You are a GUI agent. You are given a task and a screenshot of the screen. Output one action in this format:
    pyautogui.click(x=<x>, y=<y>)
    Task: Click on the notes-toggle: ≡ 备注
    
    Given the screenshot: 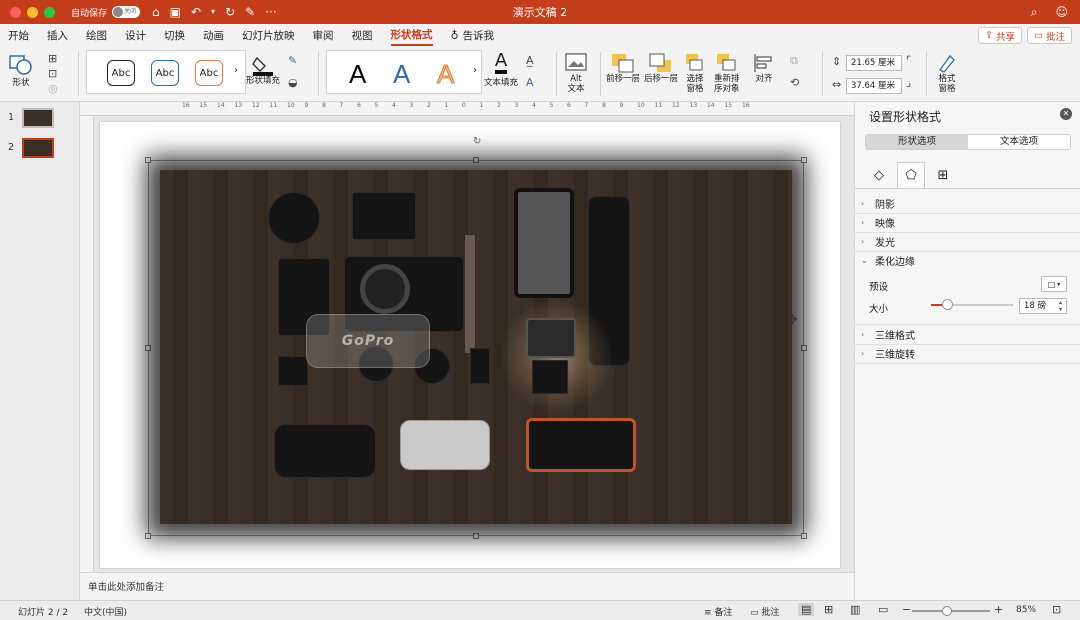 What is the action you would take?
    pyautogui.click(x=718, y=611)
    